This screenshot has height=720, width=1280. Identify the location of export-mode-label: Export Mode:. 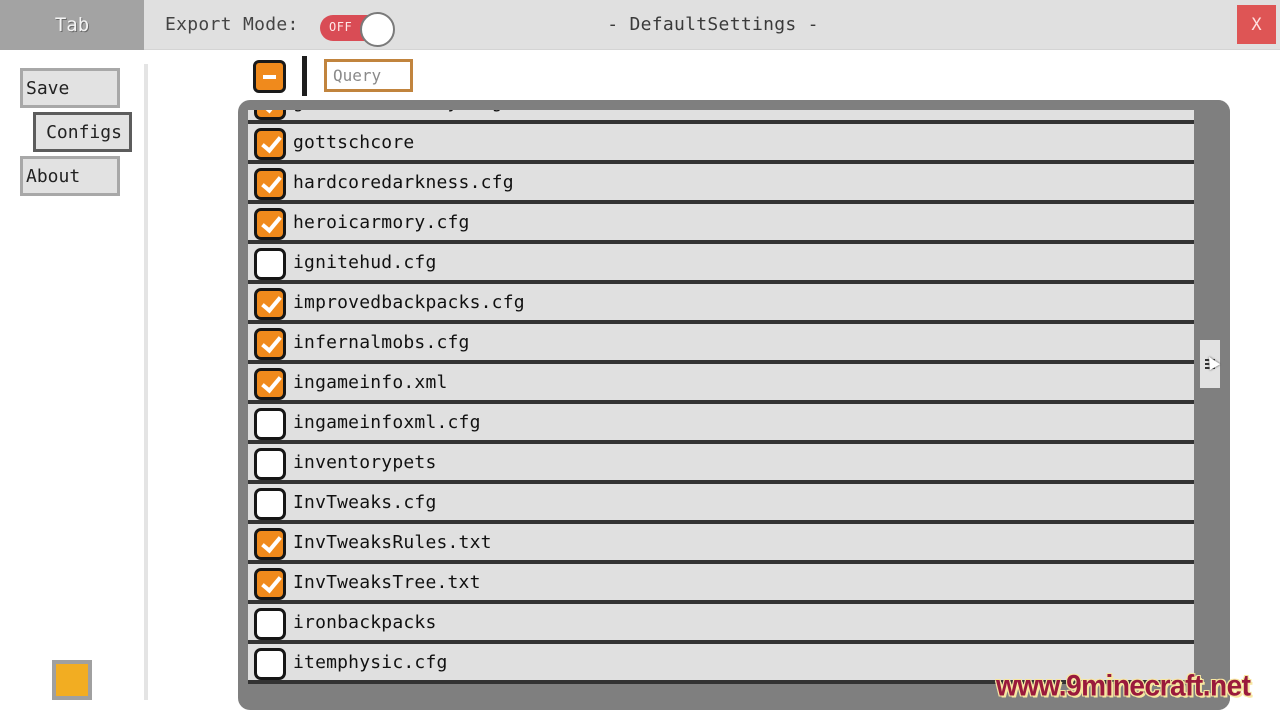
(232, 24).